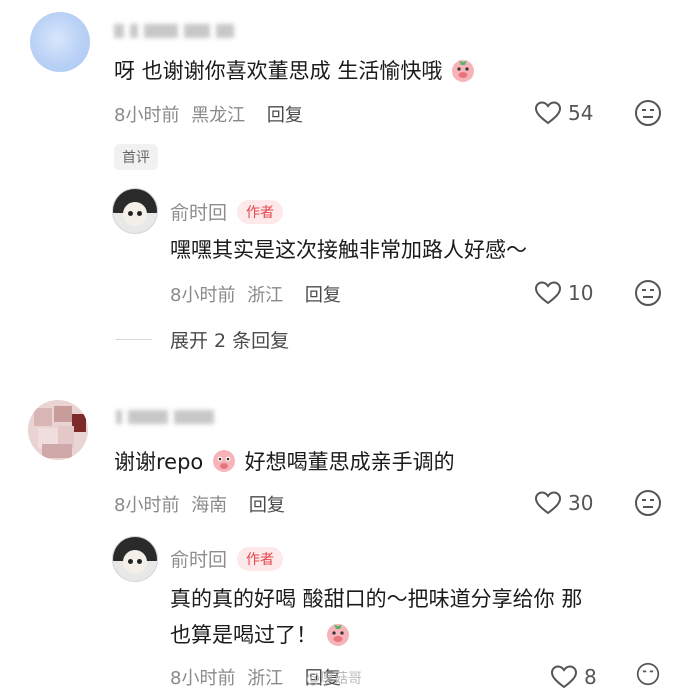 This screenshot has height=690, width=690. I want to click on first-comment-badge: 首评, so click(136, 157).